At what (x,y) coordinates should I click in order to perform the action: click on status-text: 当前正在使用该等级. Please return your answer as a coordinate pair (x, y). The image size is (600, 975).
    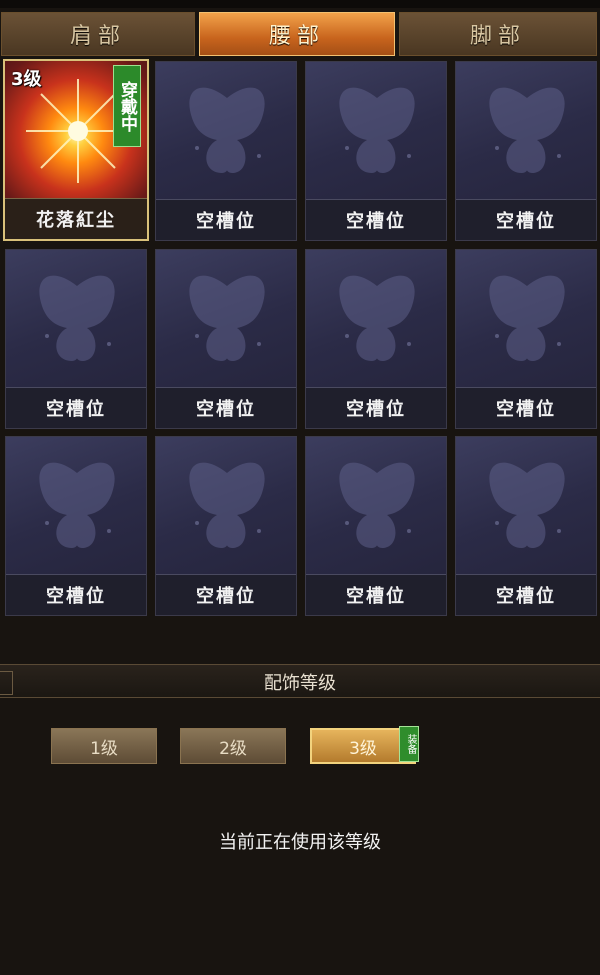
    Looking at the image, I should click on (300, 842).